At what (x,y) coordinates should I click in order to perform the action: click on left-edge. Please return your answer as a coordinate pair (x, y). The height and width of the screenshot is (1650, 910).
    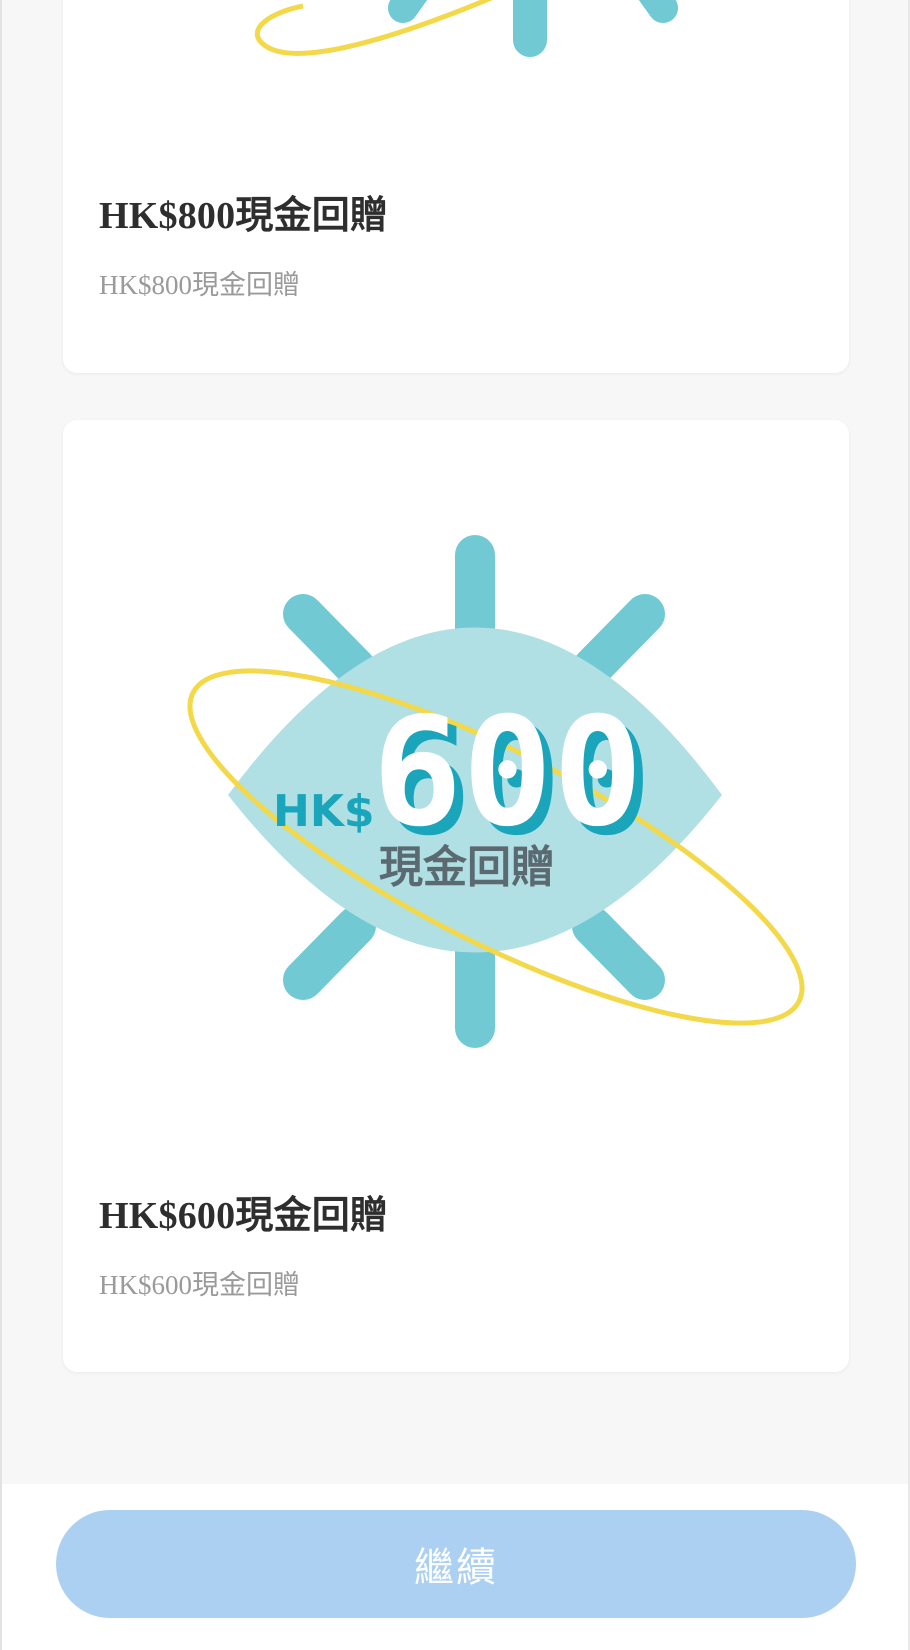
    Looking at the image, I should click on (1, 825).